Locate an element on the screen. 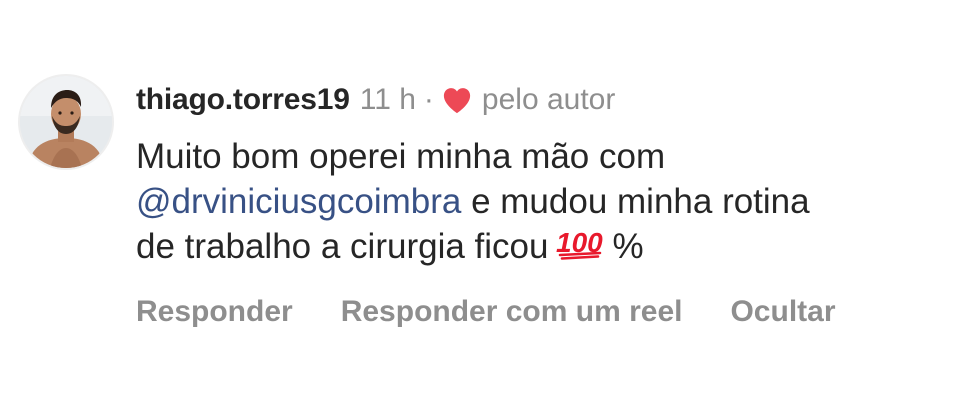 This screenshot has width=980, height=420. comment-line-3: de trabalho a cirurgia ficou 100 % is located at coordinates (546, 246).